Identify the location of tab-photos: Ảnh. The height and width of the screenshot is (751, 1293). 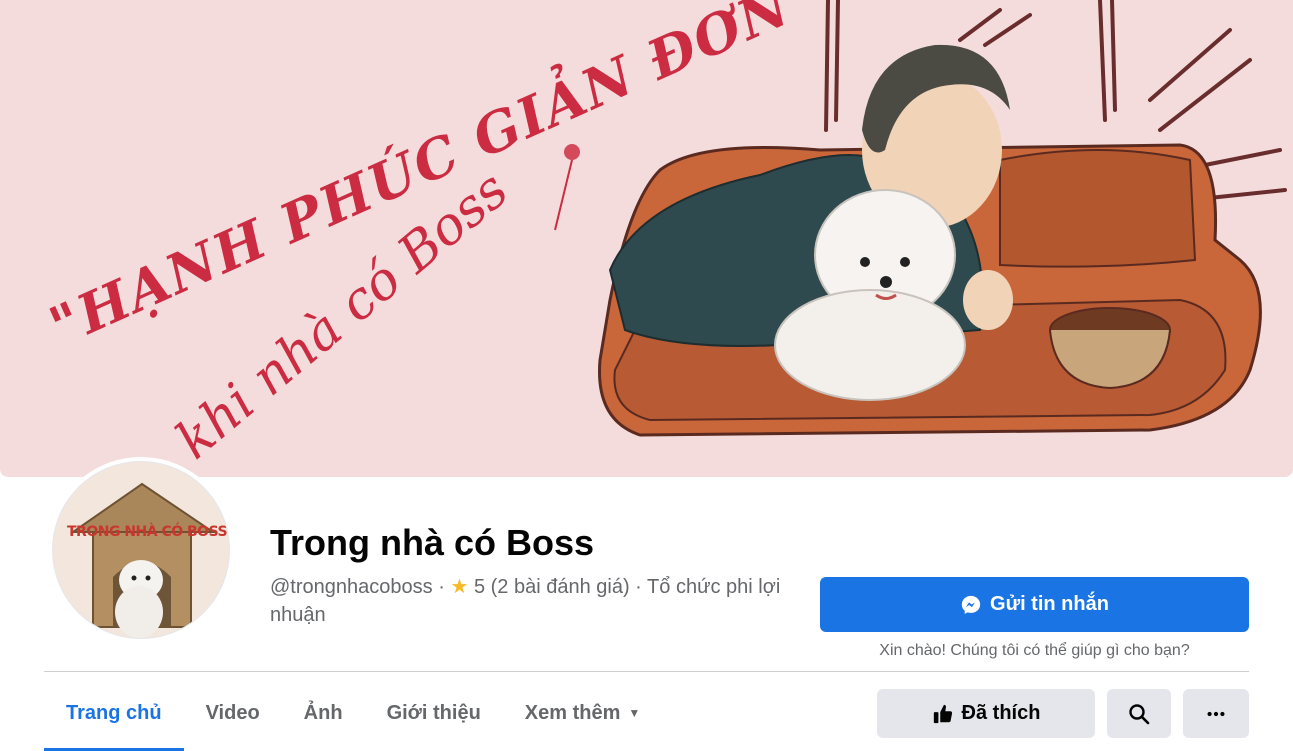
(323, 713).